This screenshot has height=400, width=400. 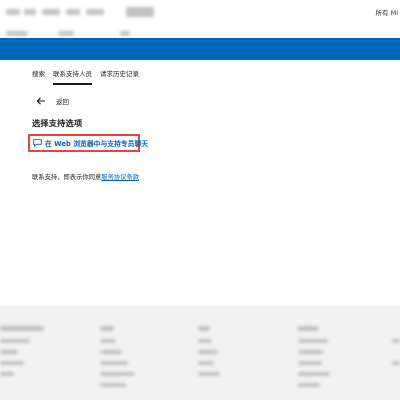 What do you see at coordinates (52, 101) in the screenshot?
I see `back-link: 返回` at bounding box center [52, 101].